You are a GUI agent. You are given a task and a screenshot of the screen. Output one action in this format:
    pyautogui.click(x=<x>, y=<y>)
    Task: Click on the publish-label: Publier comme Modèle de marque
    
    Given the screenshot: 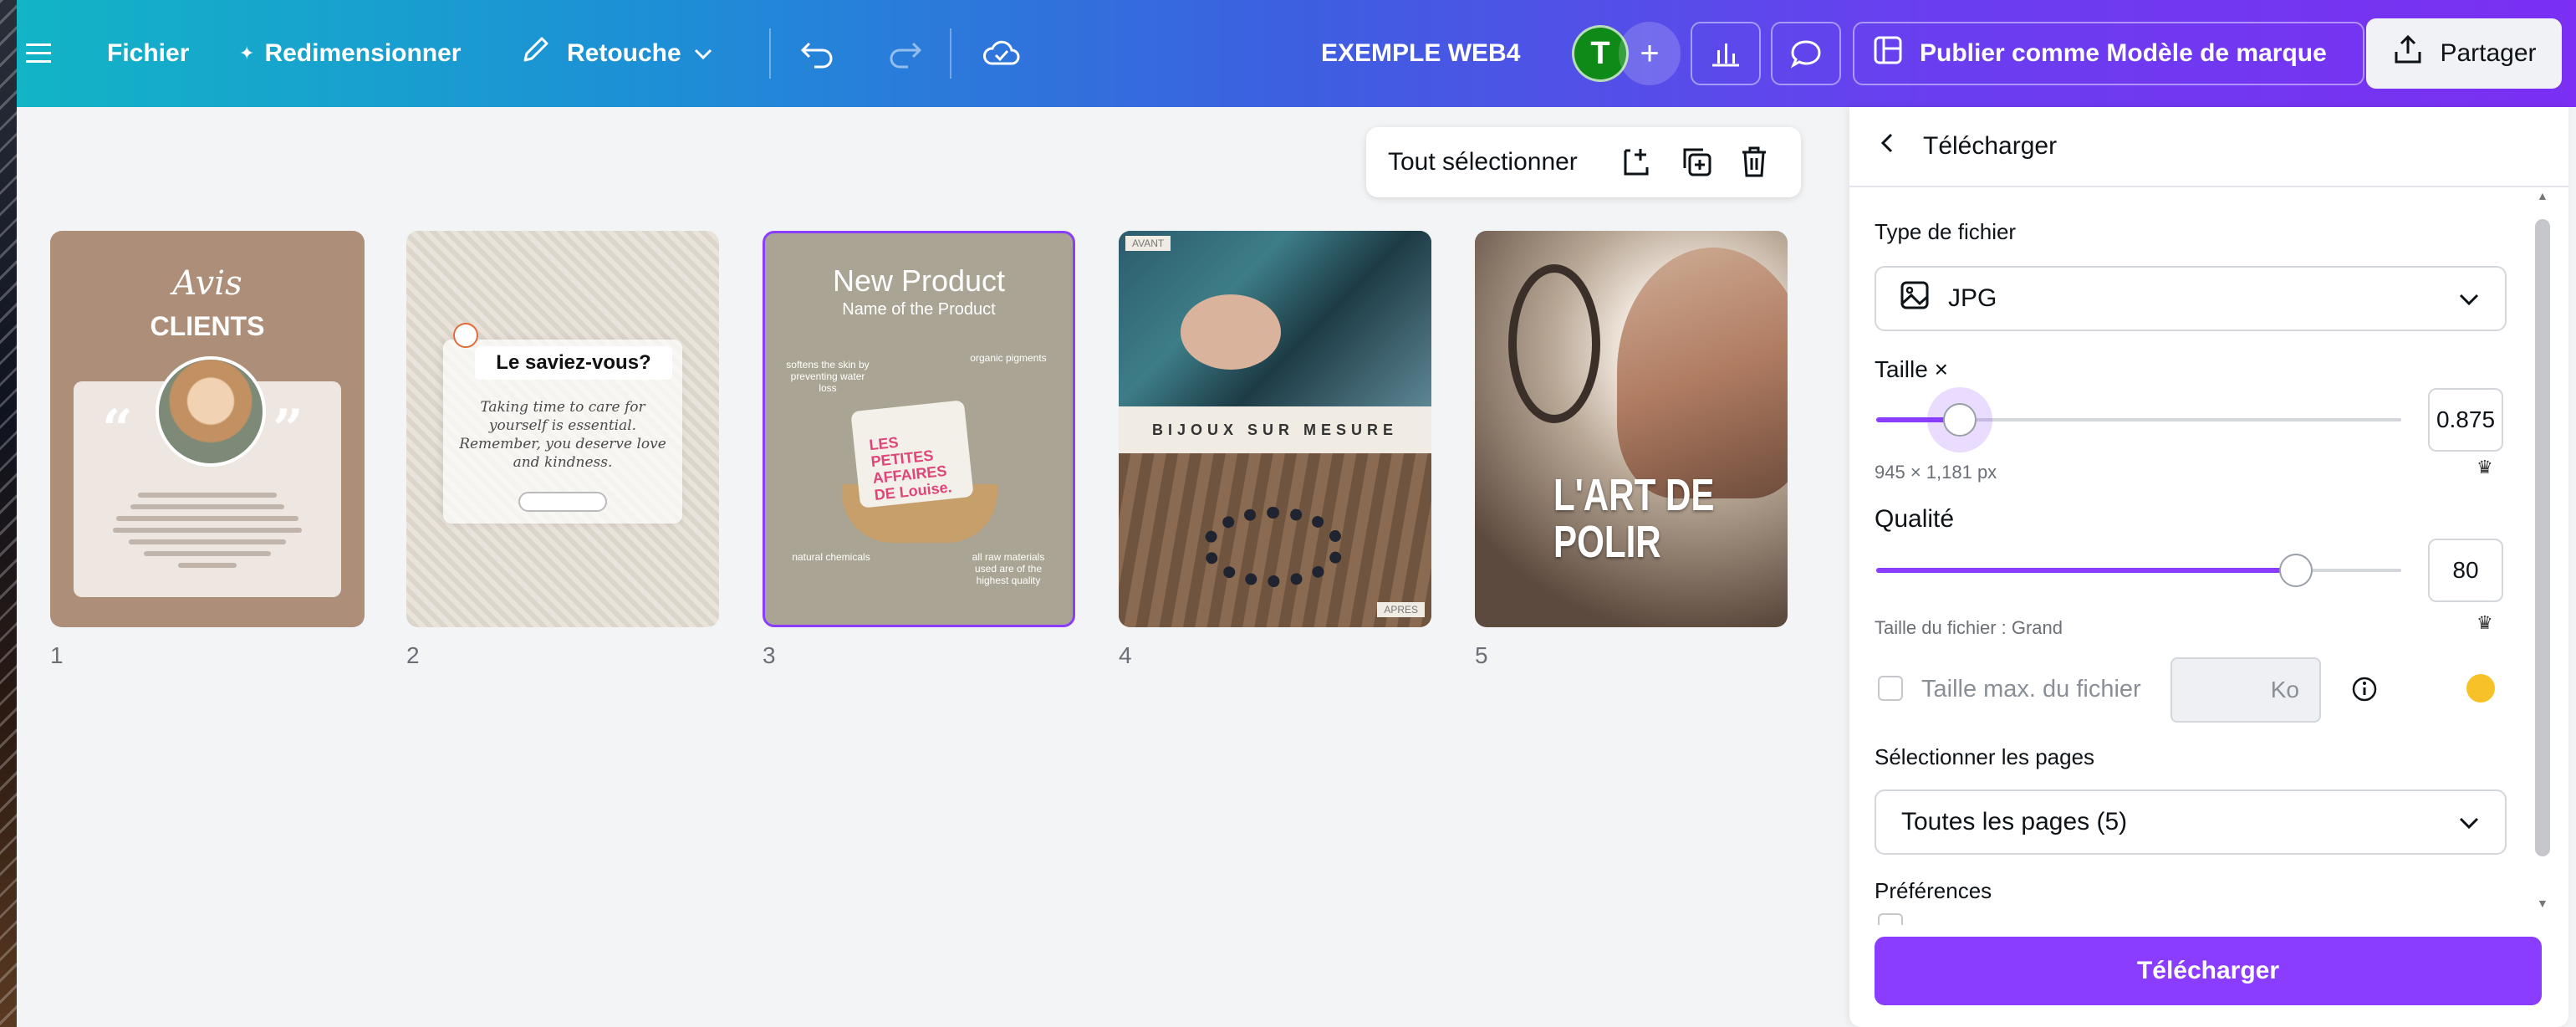 What is the action you would take?
    pyautogui.click(x=2123, y=53)
    